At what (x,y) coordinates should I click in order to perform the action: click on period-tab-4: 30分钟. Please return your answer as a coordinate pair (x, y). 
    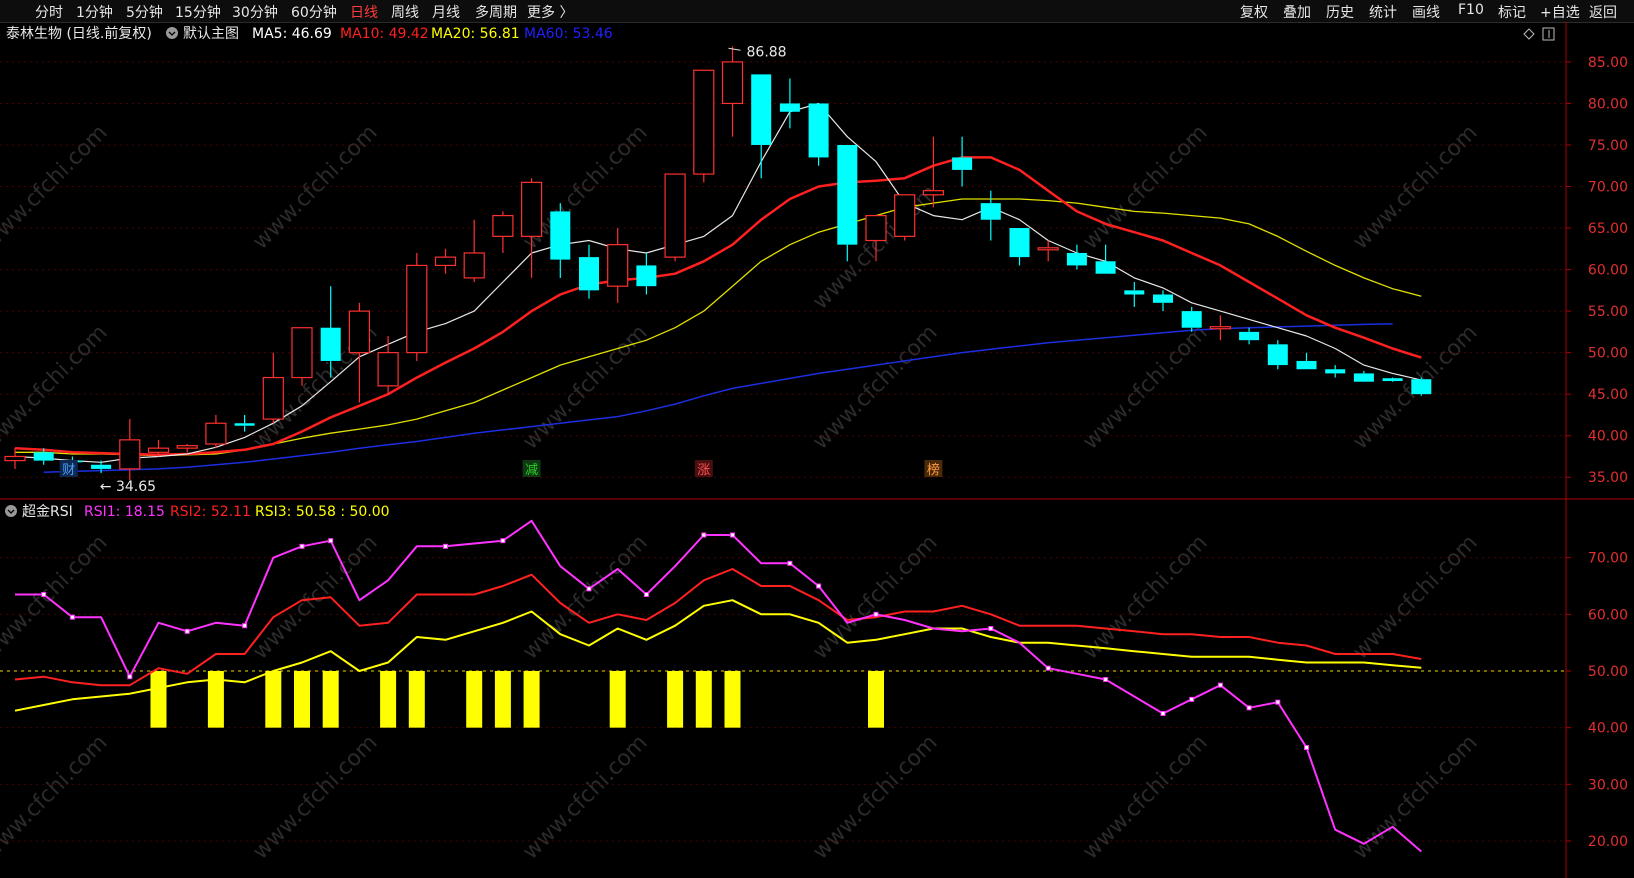
    Looking at the image, I should click on (255, 12).